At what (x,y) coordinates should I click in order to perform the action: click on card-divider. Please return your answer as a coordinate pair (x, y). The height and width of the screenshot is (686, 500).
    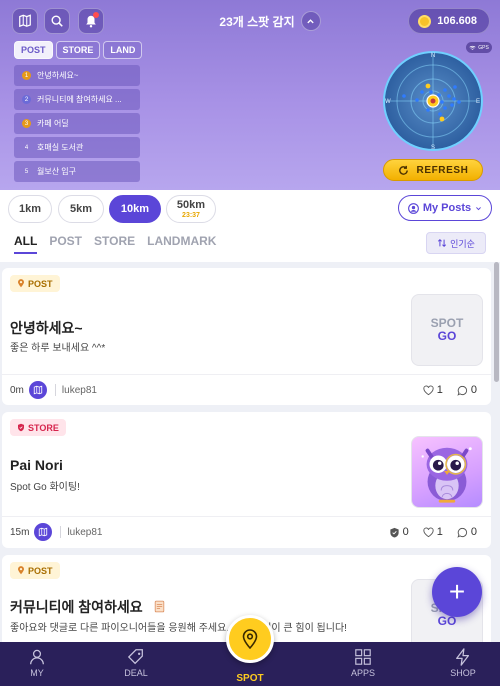
    Looking at the image, I should click on (246, 374).